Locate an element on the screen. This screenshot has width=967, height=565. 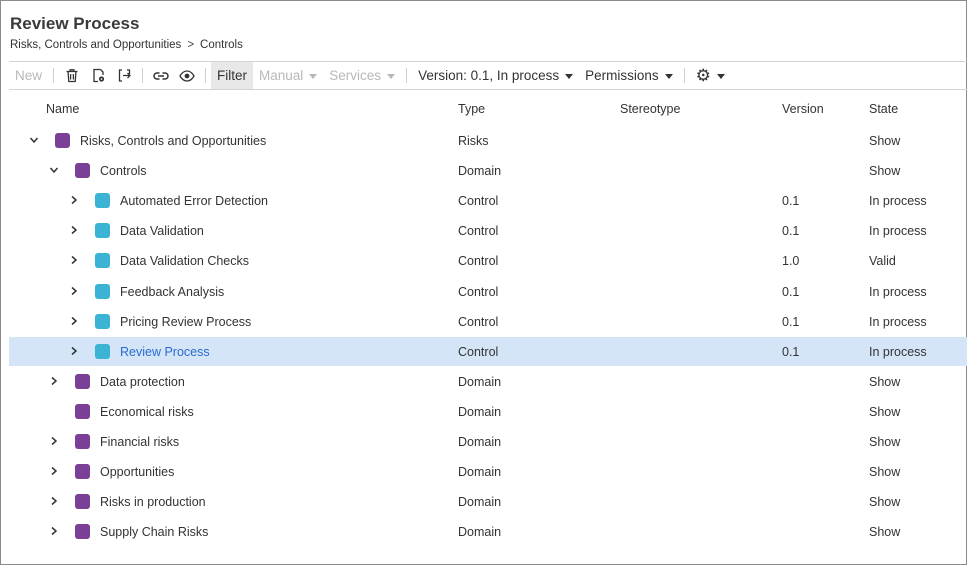
filter-button: Filter is located at coordinates (232, 75).